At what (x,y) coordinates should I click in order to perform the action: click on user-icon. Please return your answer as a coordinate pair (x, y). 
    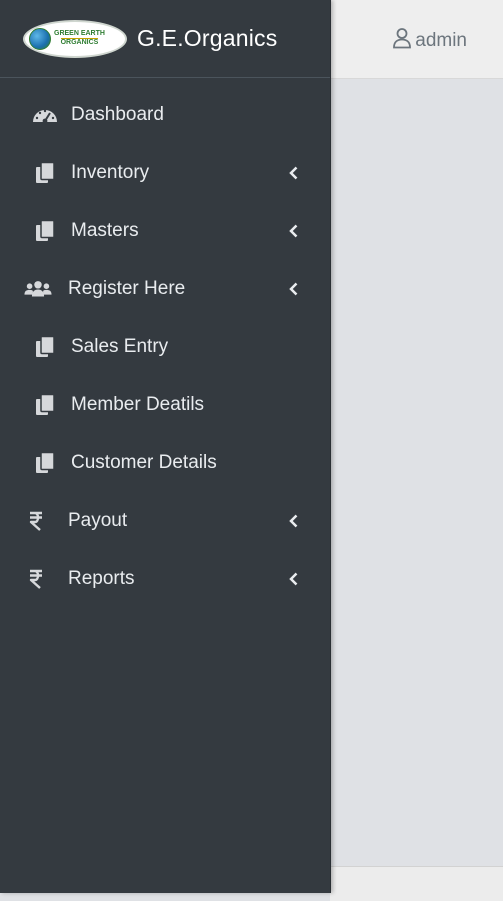
    Looking at the image, I should click on (402, 41).